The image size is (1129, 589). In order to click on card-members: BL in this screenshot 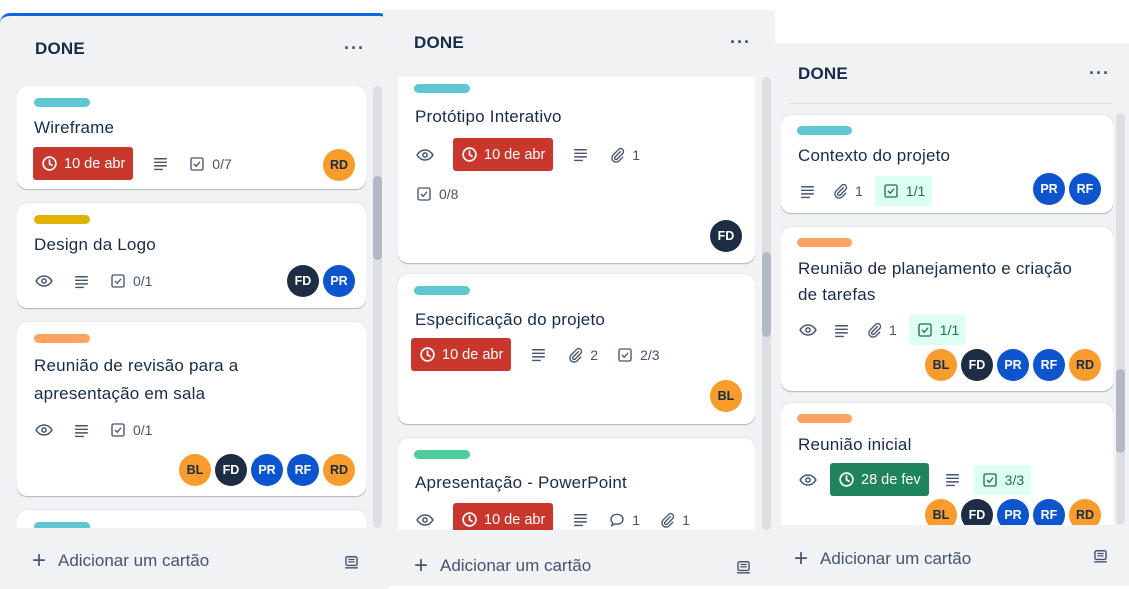, I will do `click(726, 396)`.